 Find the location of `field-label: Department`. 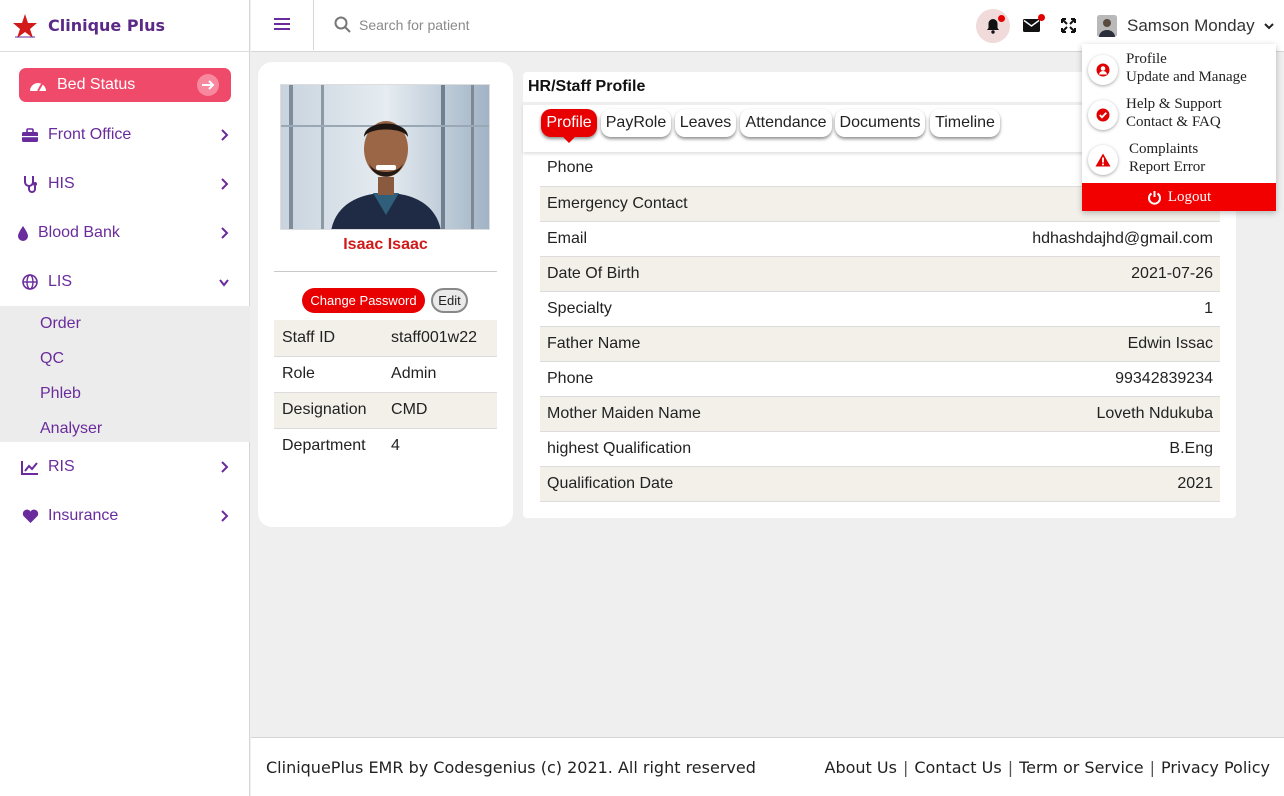

field-label: Department is located at coordinates (324, 446).